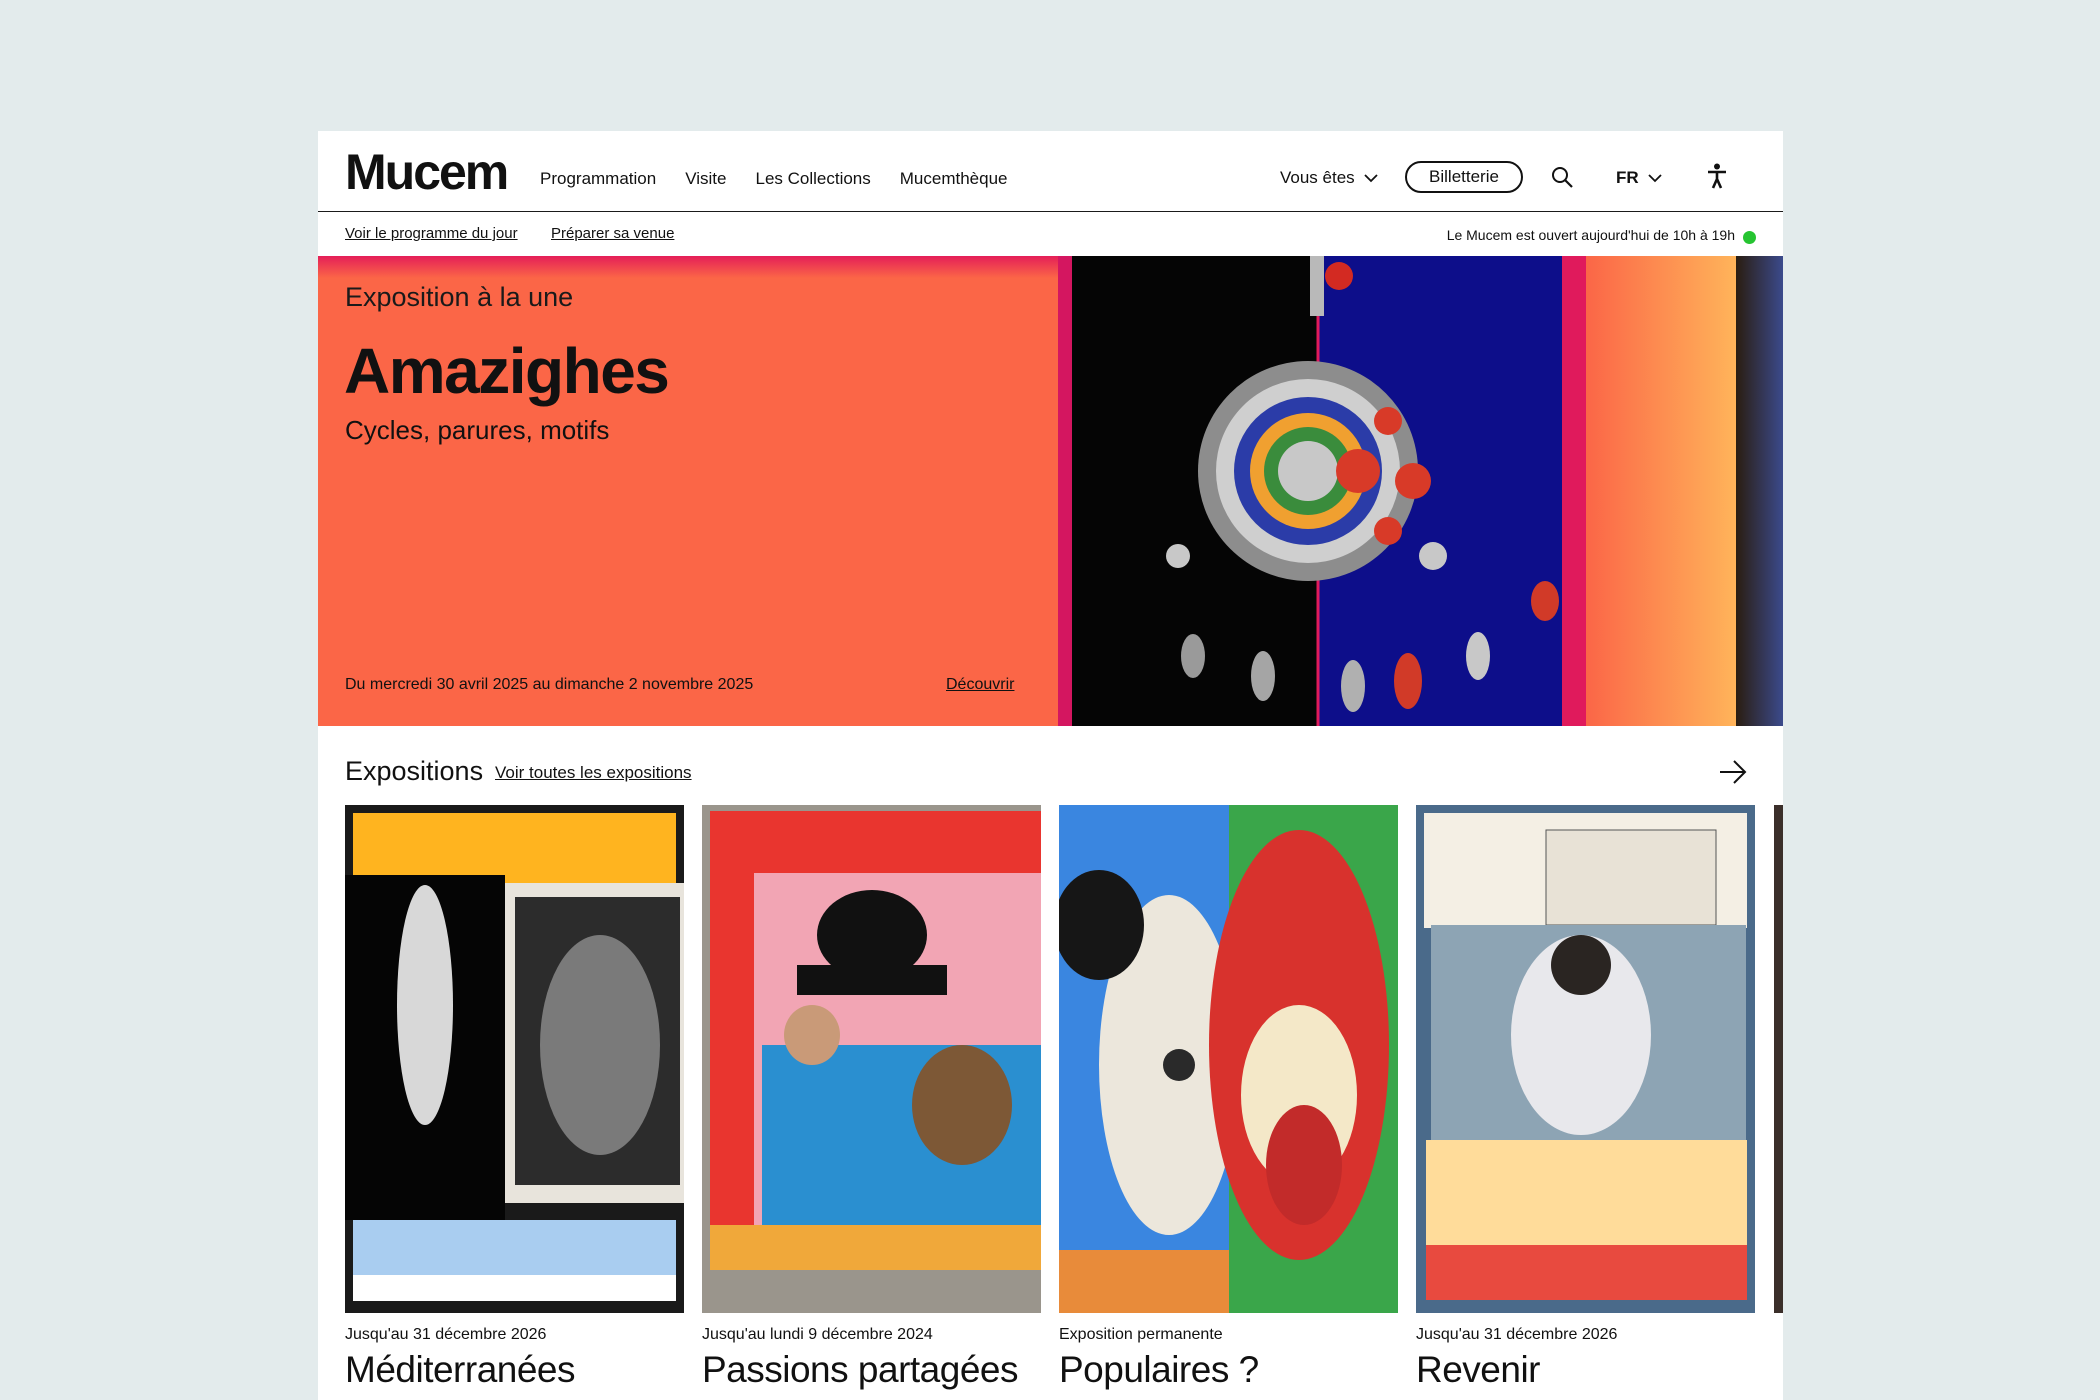 Image resolution: width=2100 pixels, height=1400 pixels. What do you see at coordinates (431, 233) in the screenshot?
I see `programme-du-jour-link: Voir le programme du jour` at bounding box center [431, 233].